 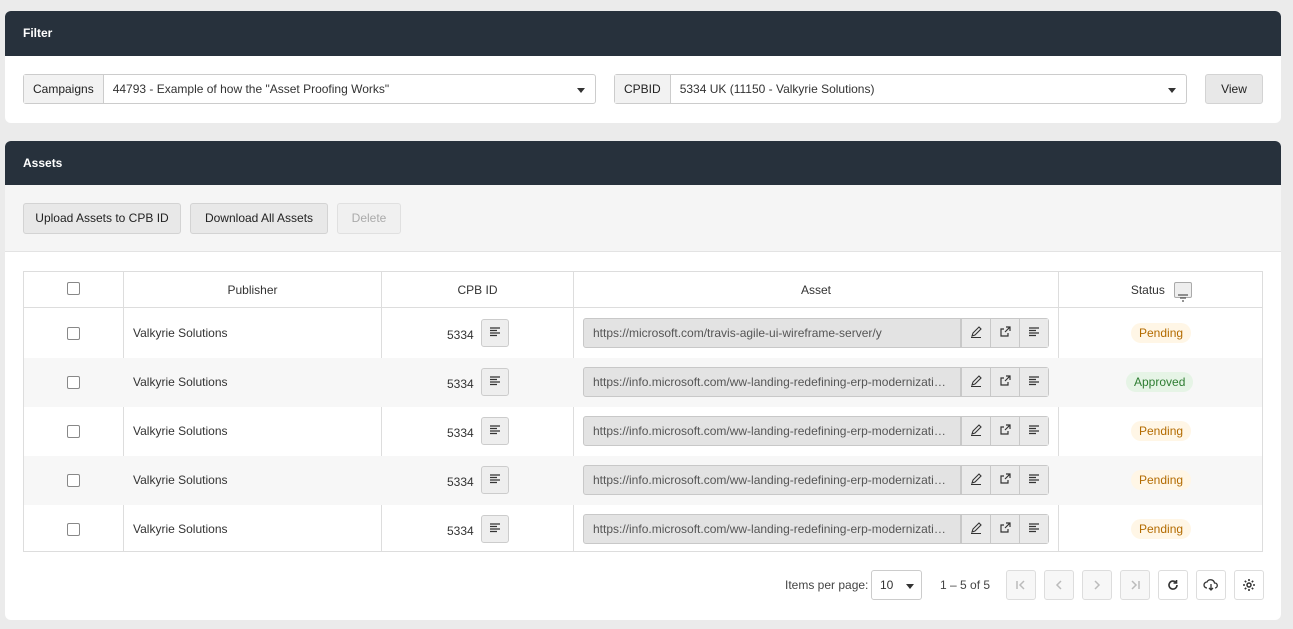 I want to click on column-cpb-id: CPB ID, so click(x=477, y=290).